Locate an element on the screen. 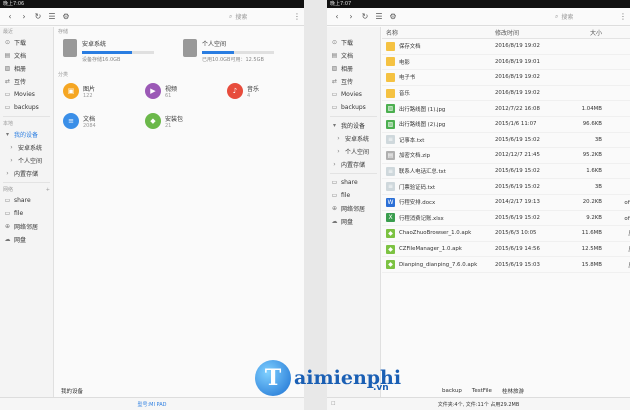  storage-card: 安卓系统 设备存储16.0GB is located at coordinates (108, 51).